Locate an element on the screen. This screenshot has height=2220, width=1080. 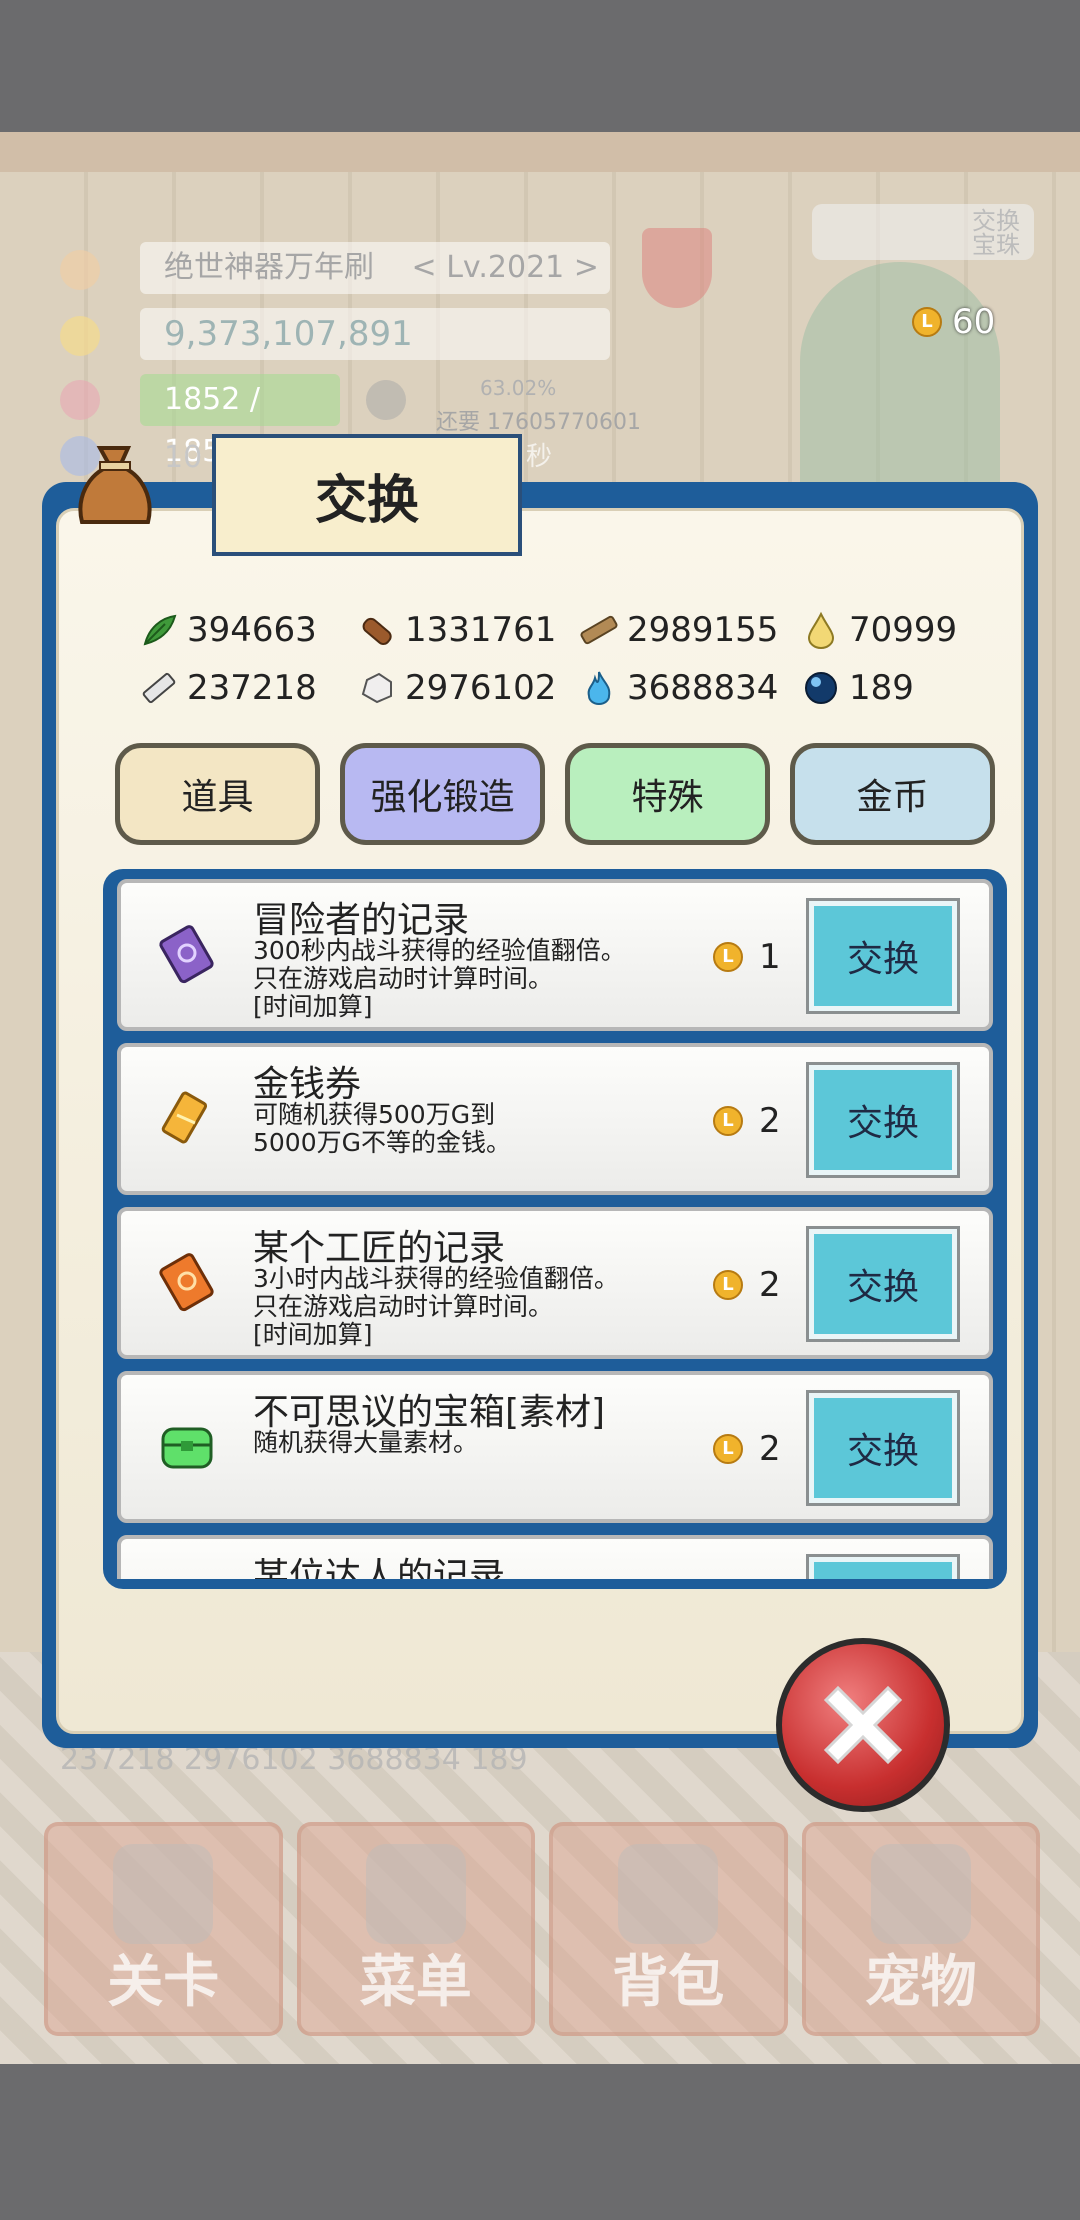
item-price: L1 is located at coordinates (747, 957).